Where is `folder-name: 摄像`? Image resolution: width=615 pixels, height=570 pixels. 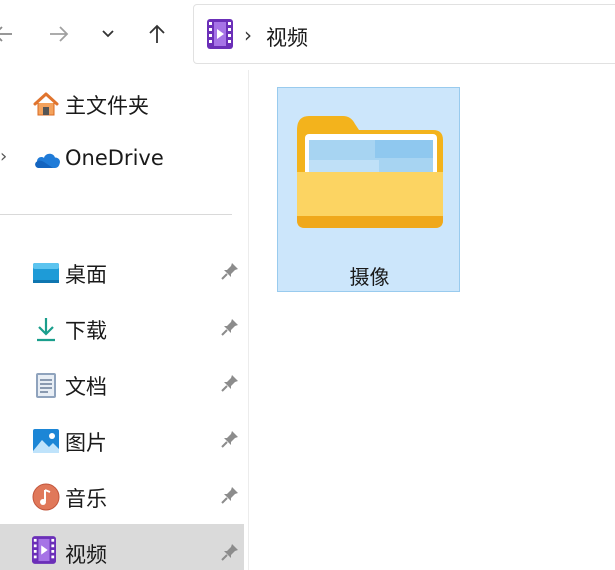
folder-name: 摄像 is located at coordinates (369, 277).